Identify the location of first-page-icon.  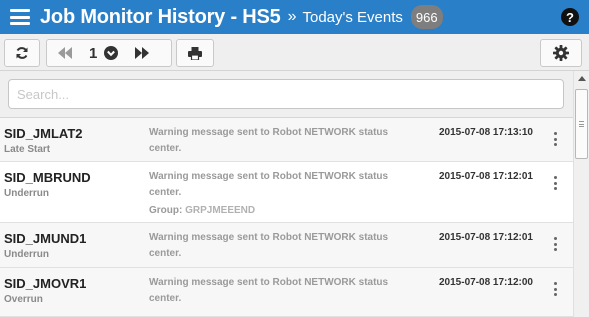
(65, 53).